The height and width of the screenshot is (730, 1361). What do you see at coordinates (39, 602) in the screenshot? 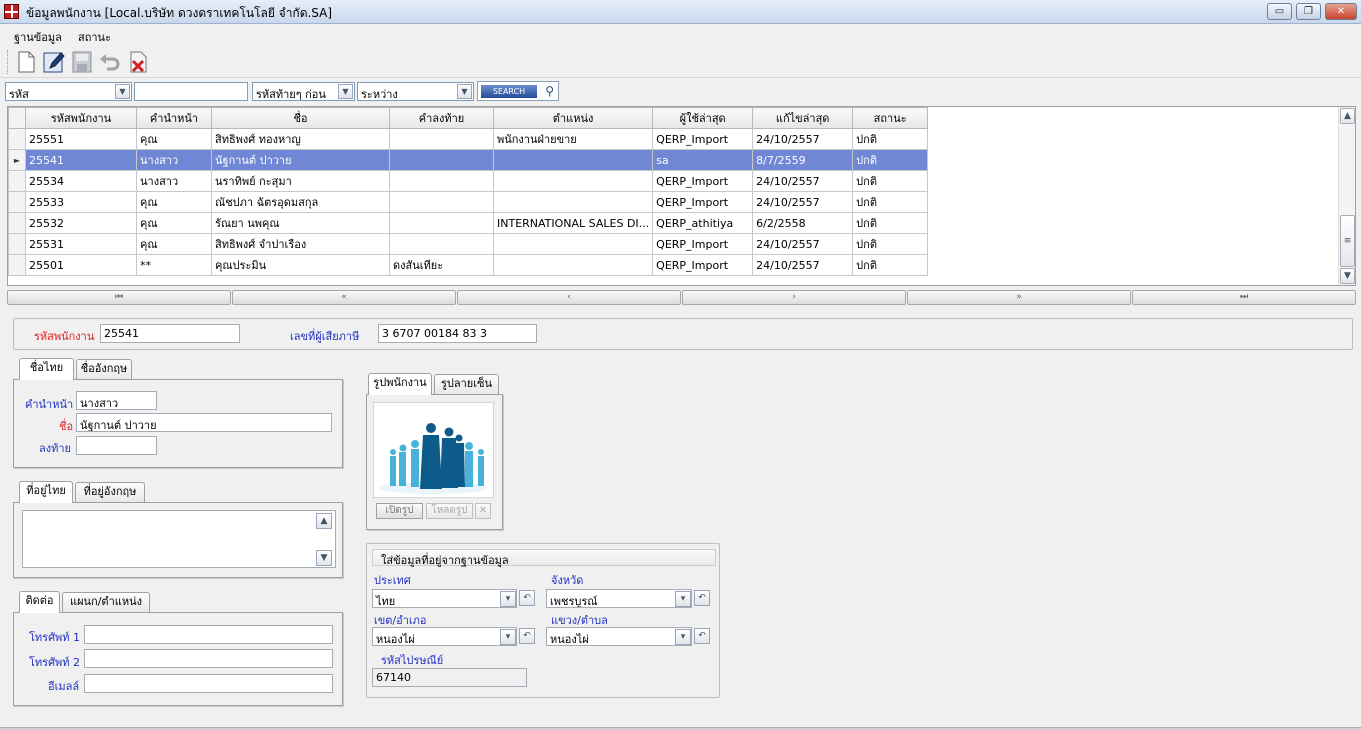
I see `tab-contact: ติดต่อ` at bounding box center [39, 602].